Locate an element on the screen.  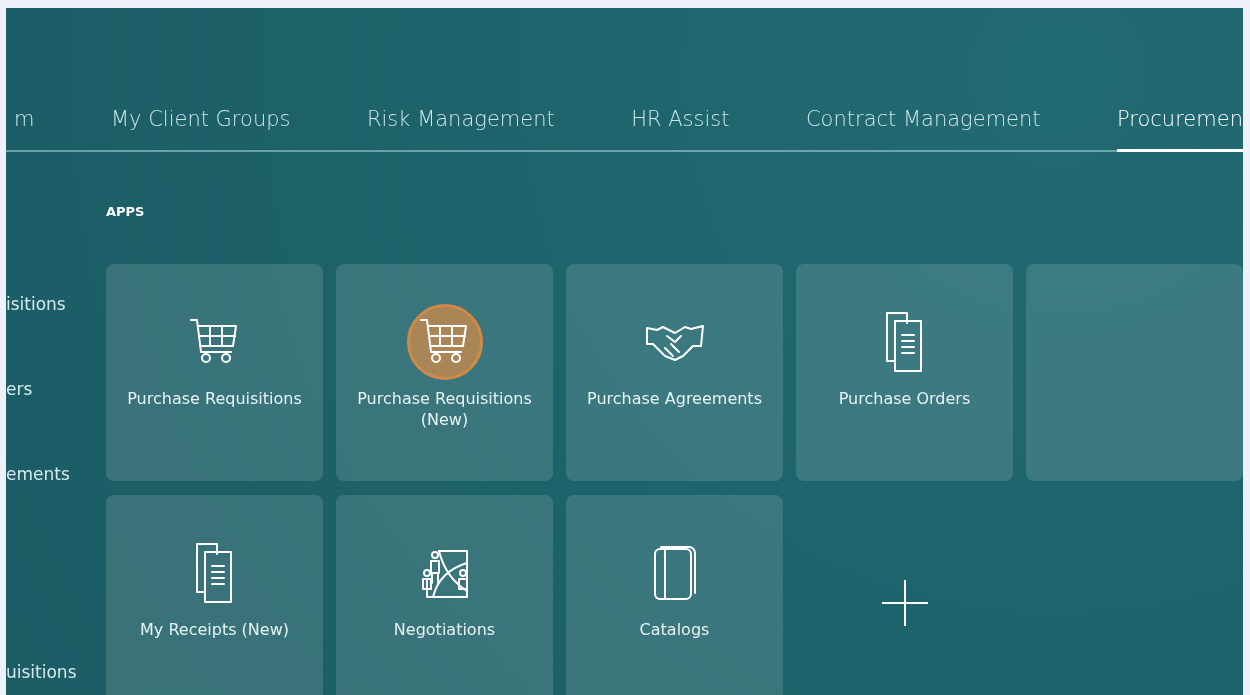
app-tile: Purchase Agreements is located at coordinates (674, 372).